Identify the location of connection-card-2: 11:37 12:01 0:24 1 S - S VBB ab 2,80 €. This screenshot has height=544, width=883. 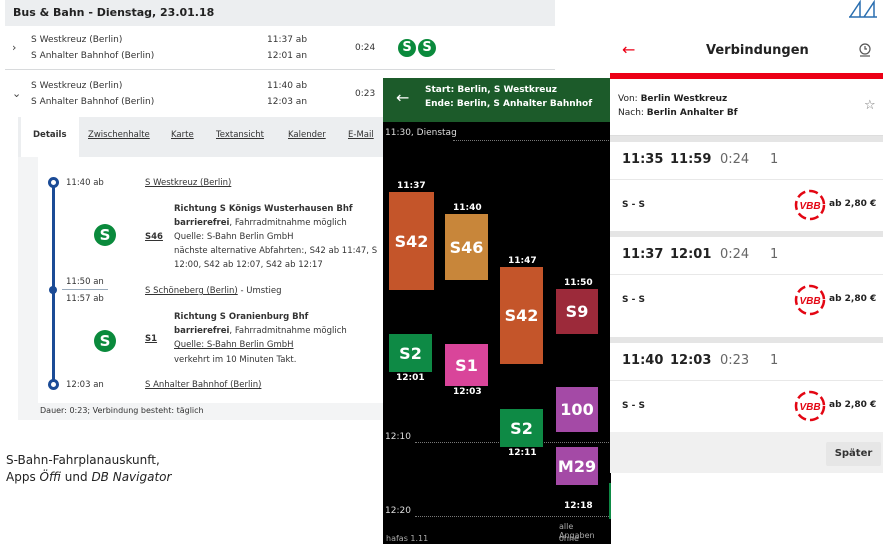
(746, 278).